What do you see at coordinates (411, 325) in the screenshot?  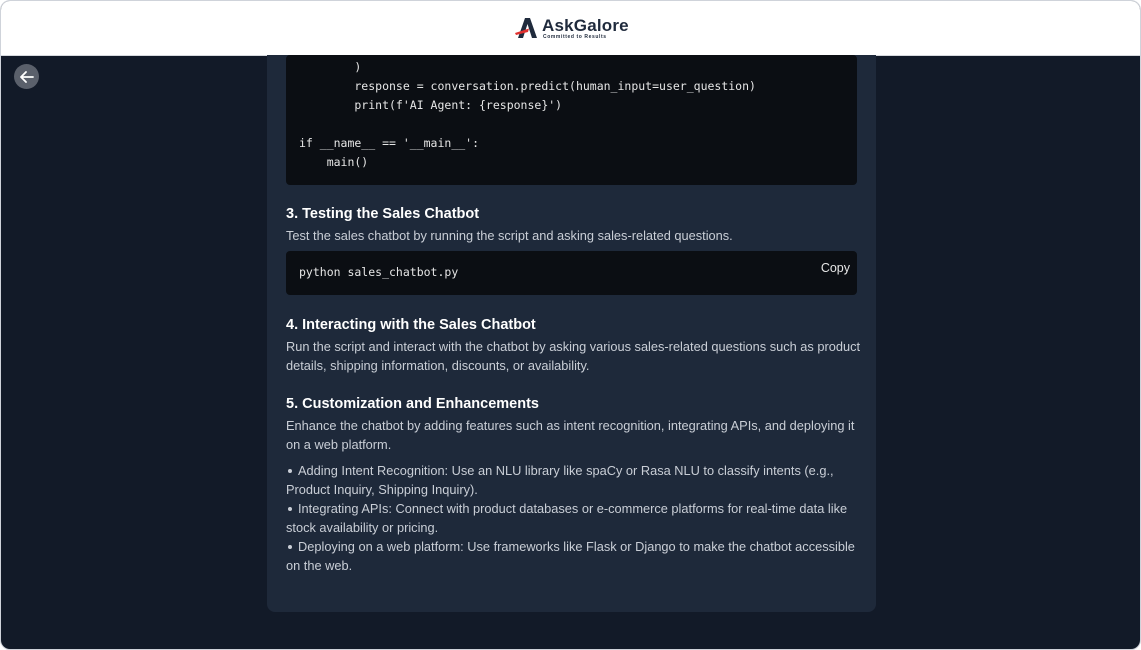 I see `section-heading: 4. Interacting with the Sales Chatbot` at bounding box center [411, 325].